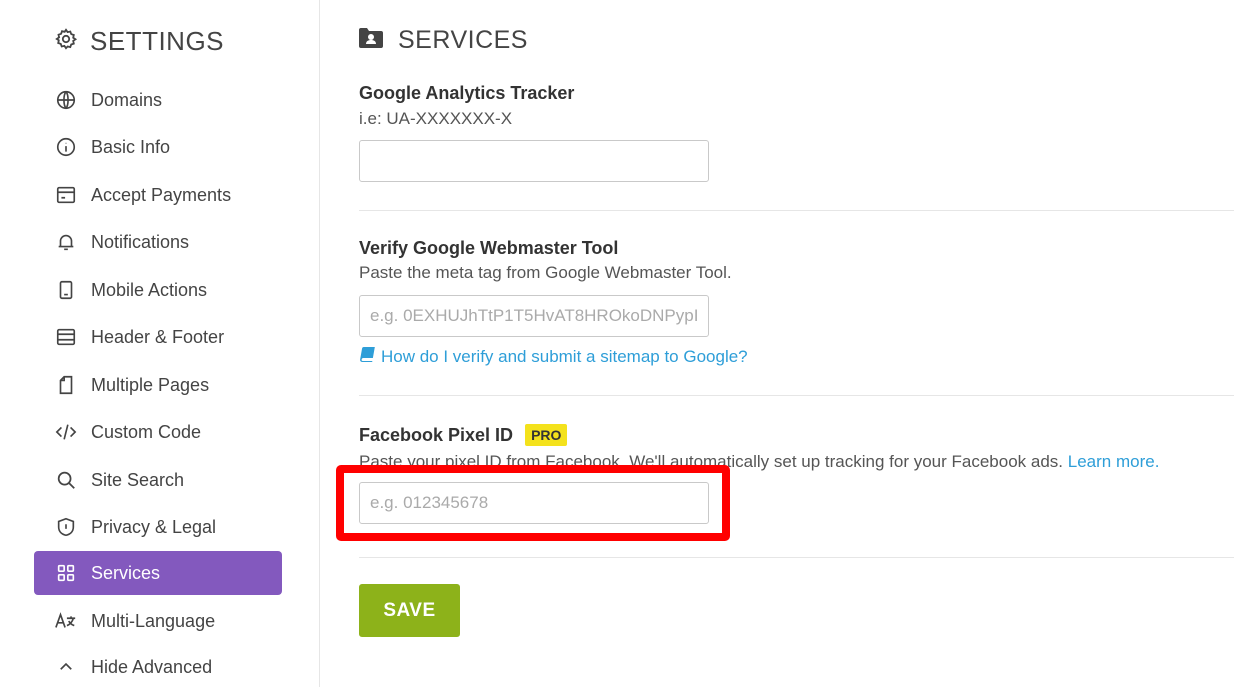  What do you see at coordinates (66, 573) in the screenshot?
I see `grid-icon` at bounding box center [66, 573].